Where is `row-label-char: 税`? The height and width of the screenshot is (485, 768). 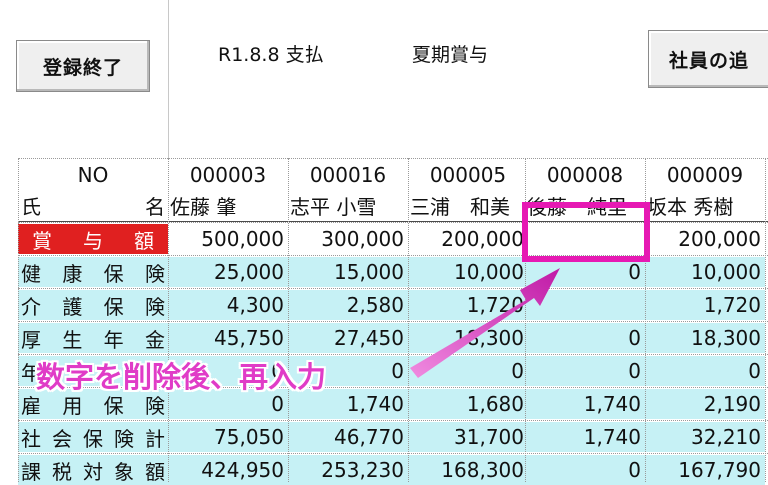
row-label-char: 税 is located at coordinates (62, 471).